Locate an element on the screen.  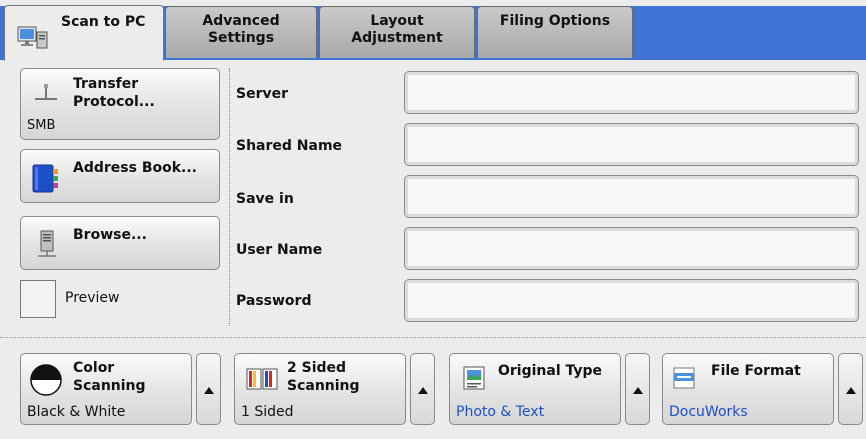
server-icon is located at coordinates (47, 243).